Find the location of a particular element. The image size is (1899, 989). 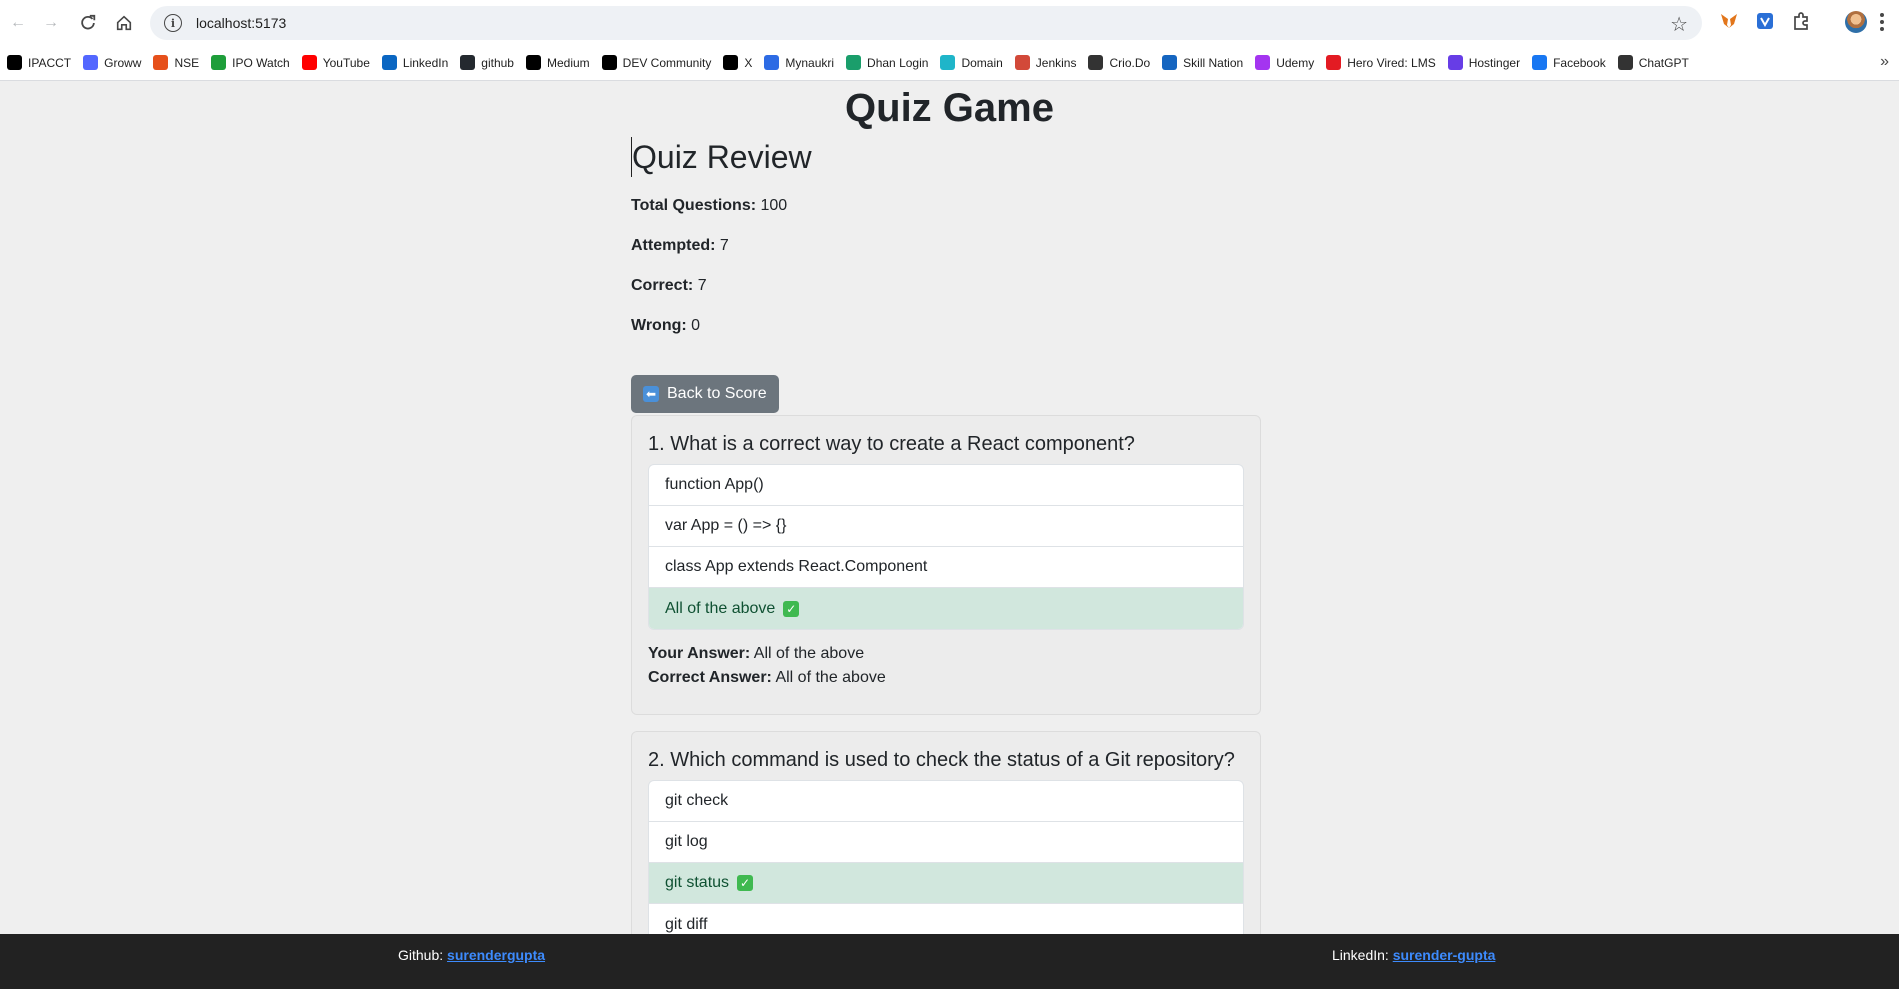

domain-icon is located at coordinates (948, 62).